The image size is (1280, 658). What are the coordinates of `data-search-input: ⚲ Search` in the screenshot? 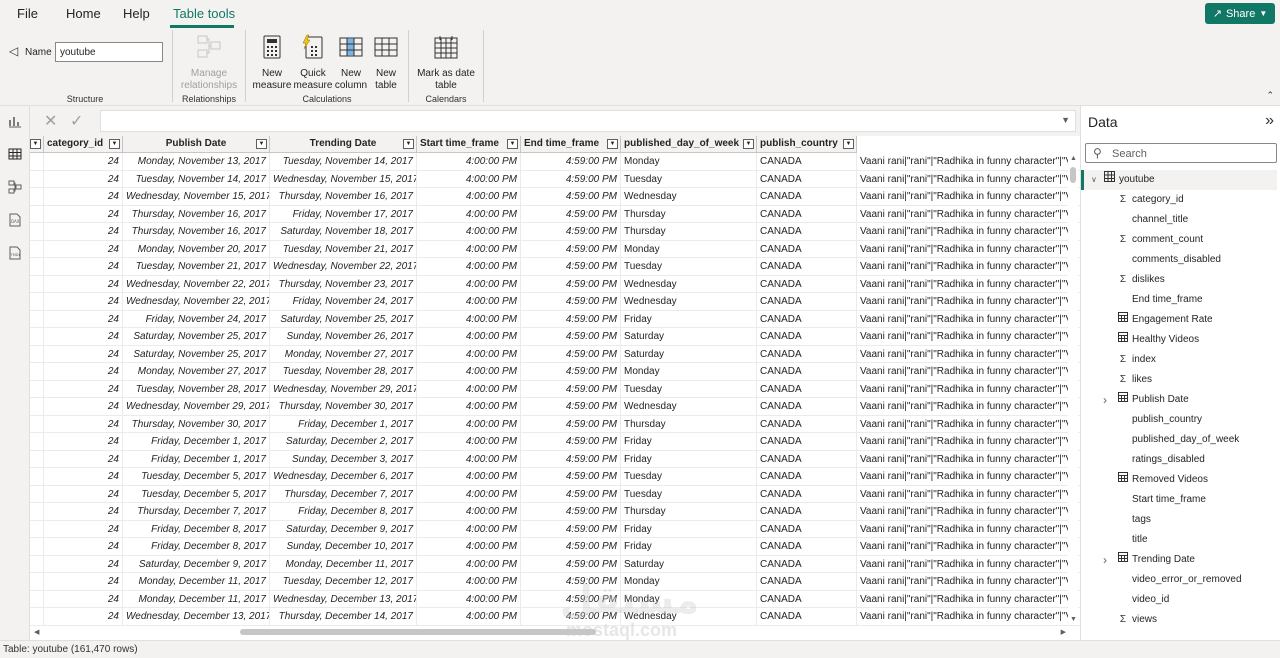 It's located at (1181, 153).